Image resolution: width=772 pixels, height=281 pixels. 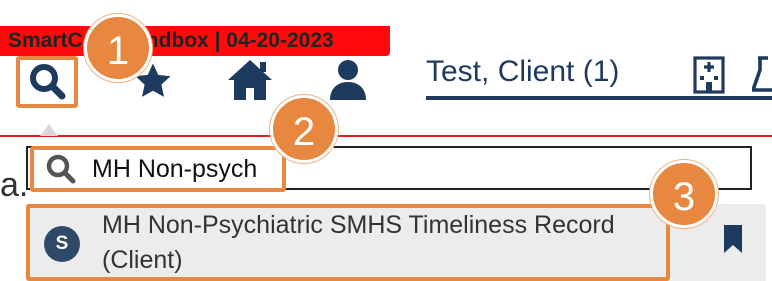 What do you see at coordinates (118, 48) in the screenshot?
I see `step-badge-1: 1` at bounding box center [118, 48].